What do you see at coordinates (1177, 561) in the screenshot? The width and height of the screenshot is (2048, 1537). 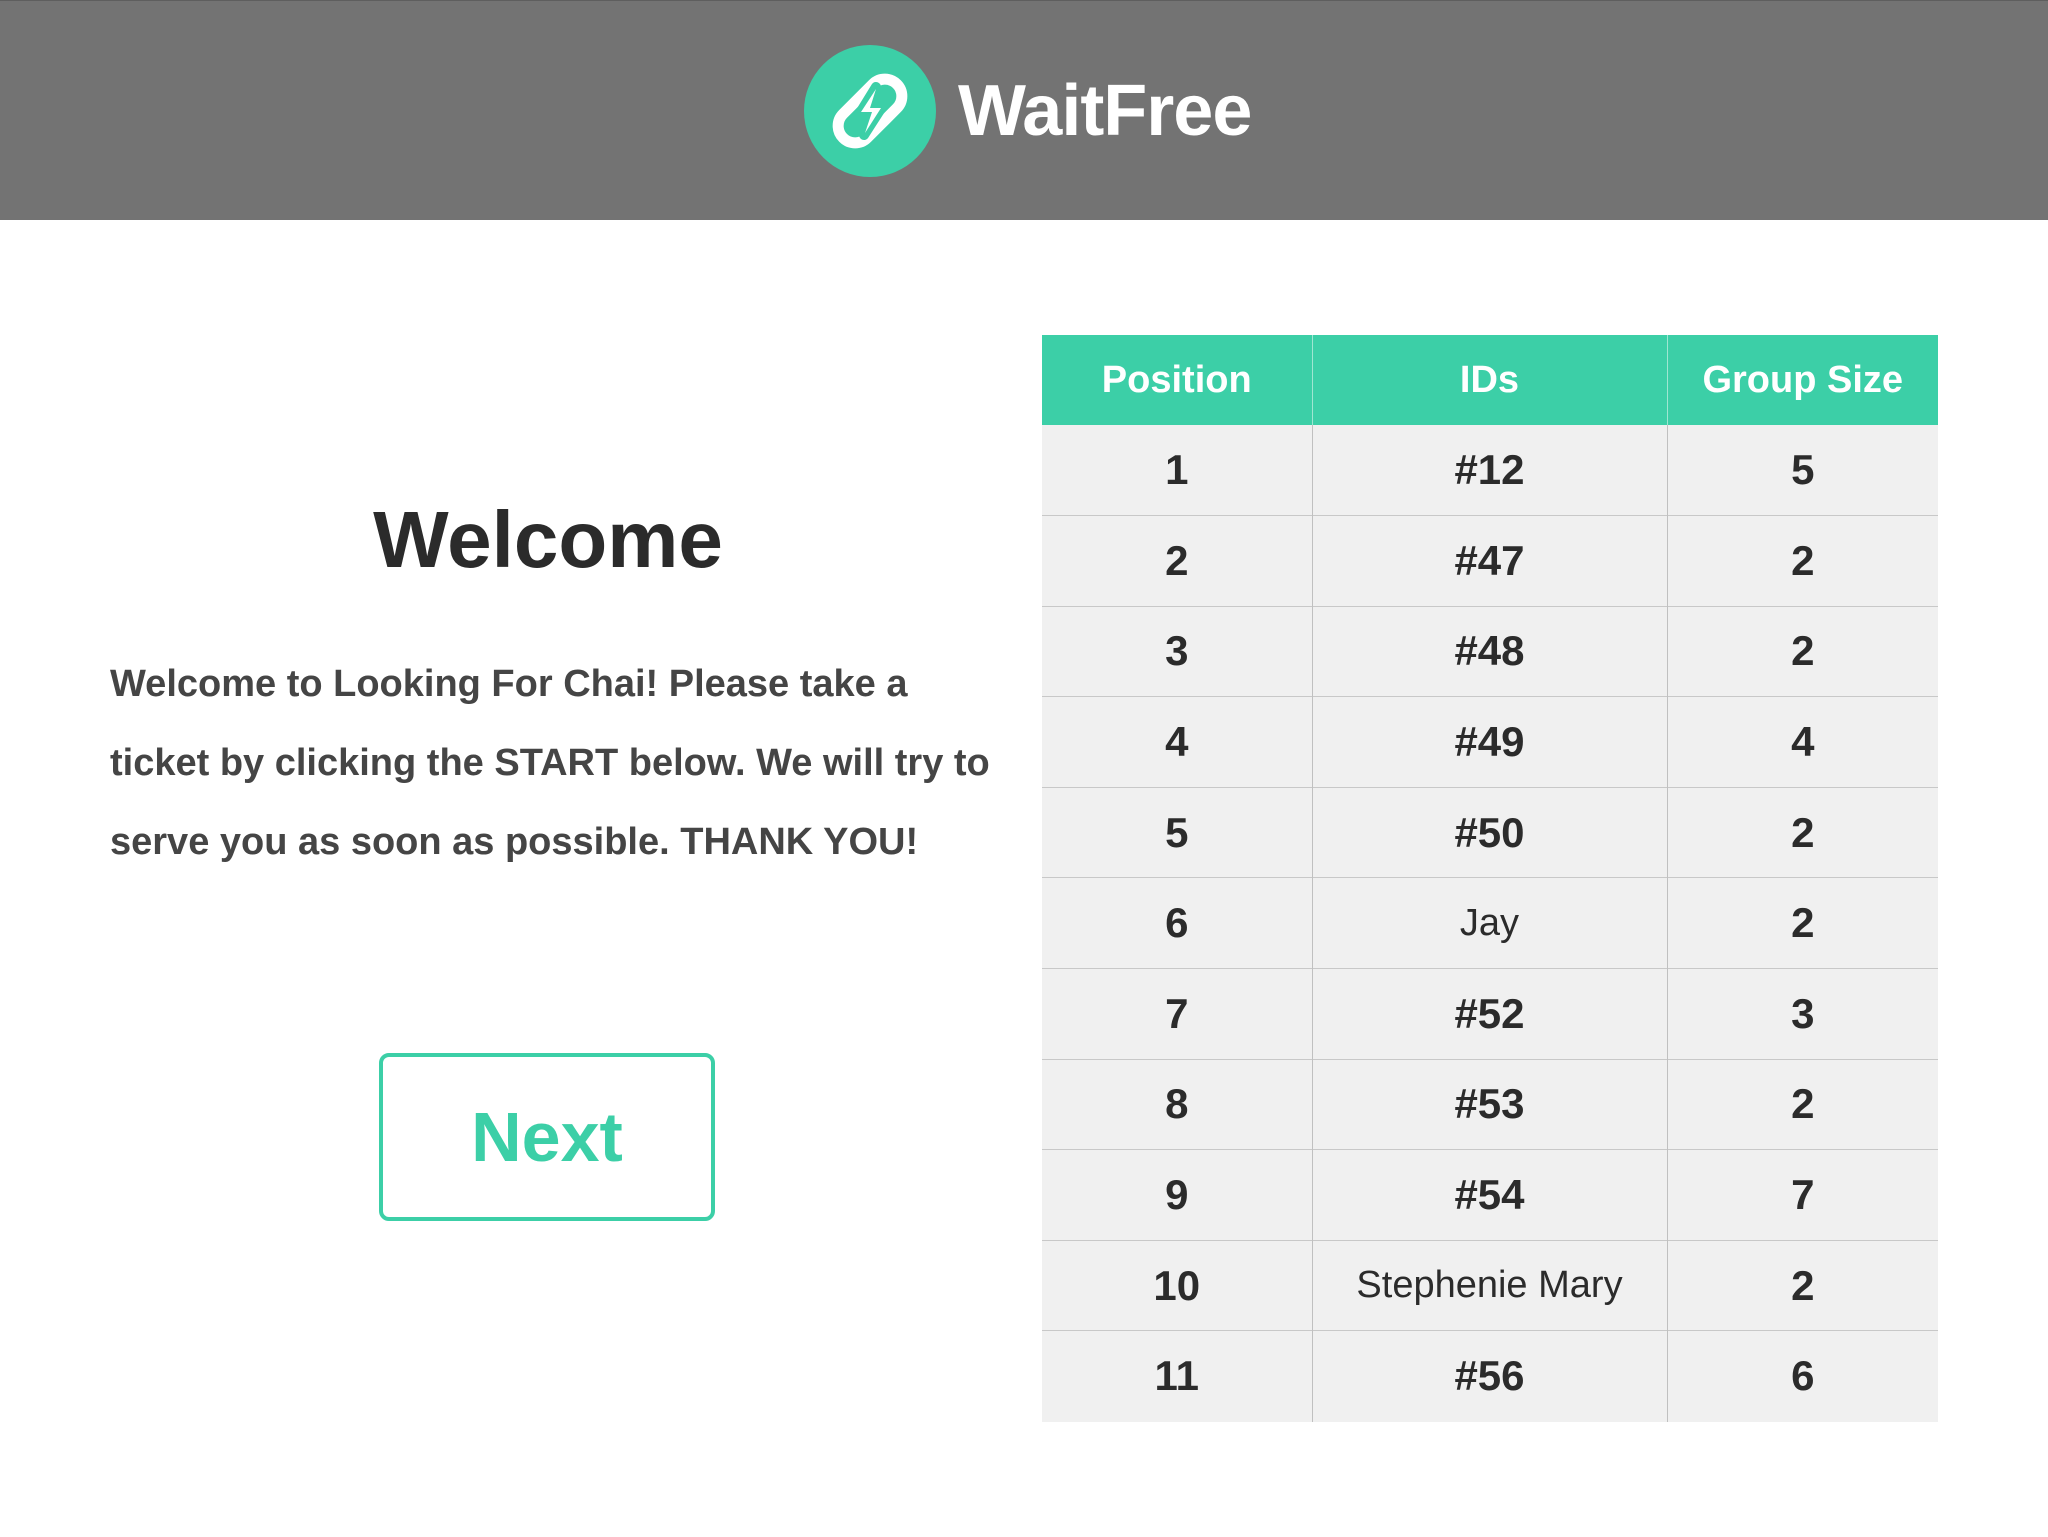 I see `position-cell: 2` at bounding box center [1177, 561].